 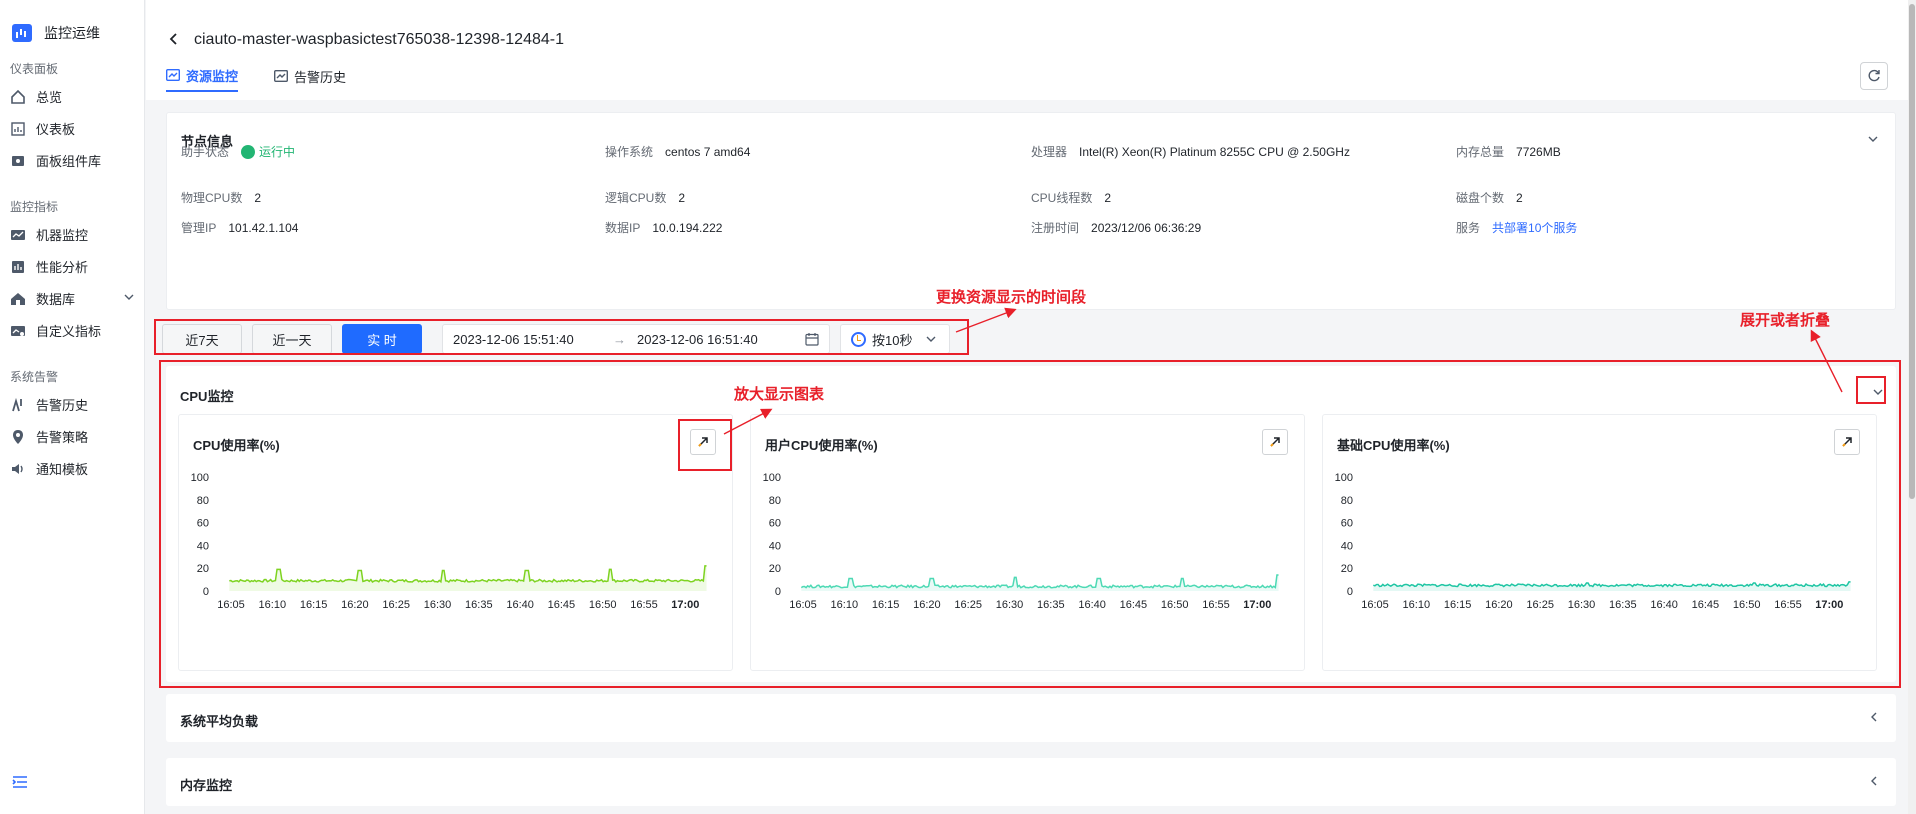 What do you see at coordinates (268, 151) in the screenshot?
I see `status-badge: 运行中` at bounding box center [268, 151].